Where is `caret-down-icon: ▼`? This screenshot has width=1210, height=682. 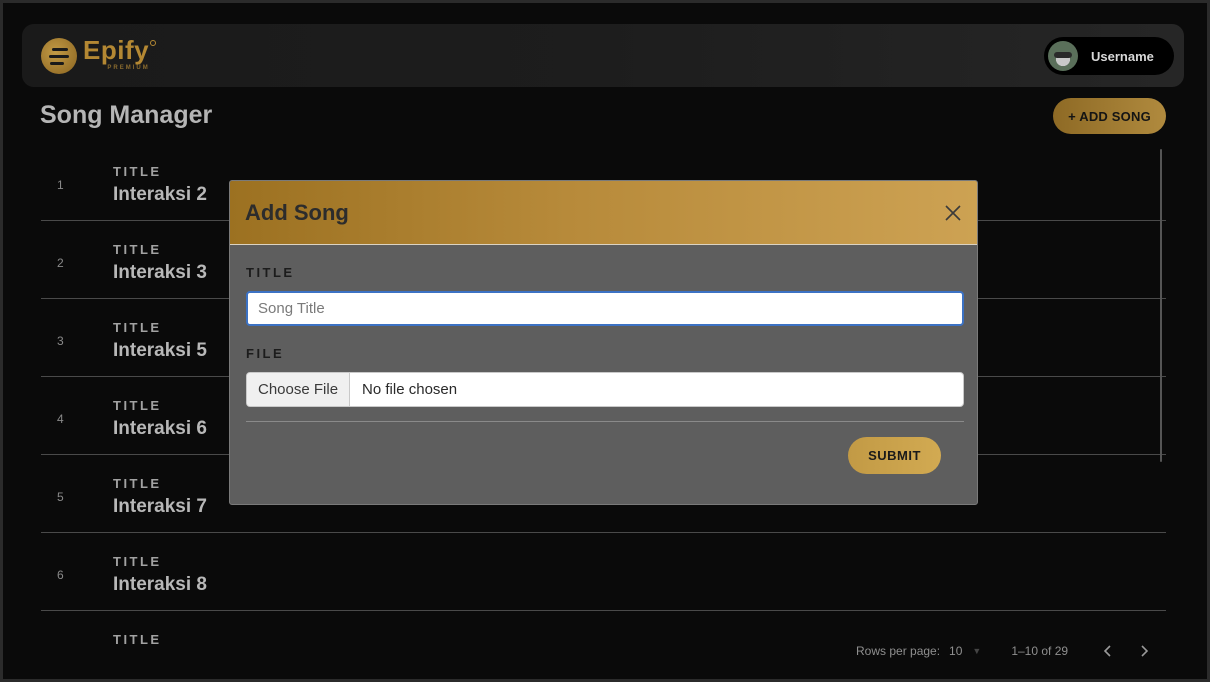
caret-down-icon: ▼ is located at coordinates (977, 651).